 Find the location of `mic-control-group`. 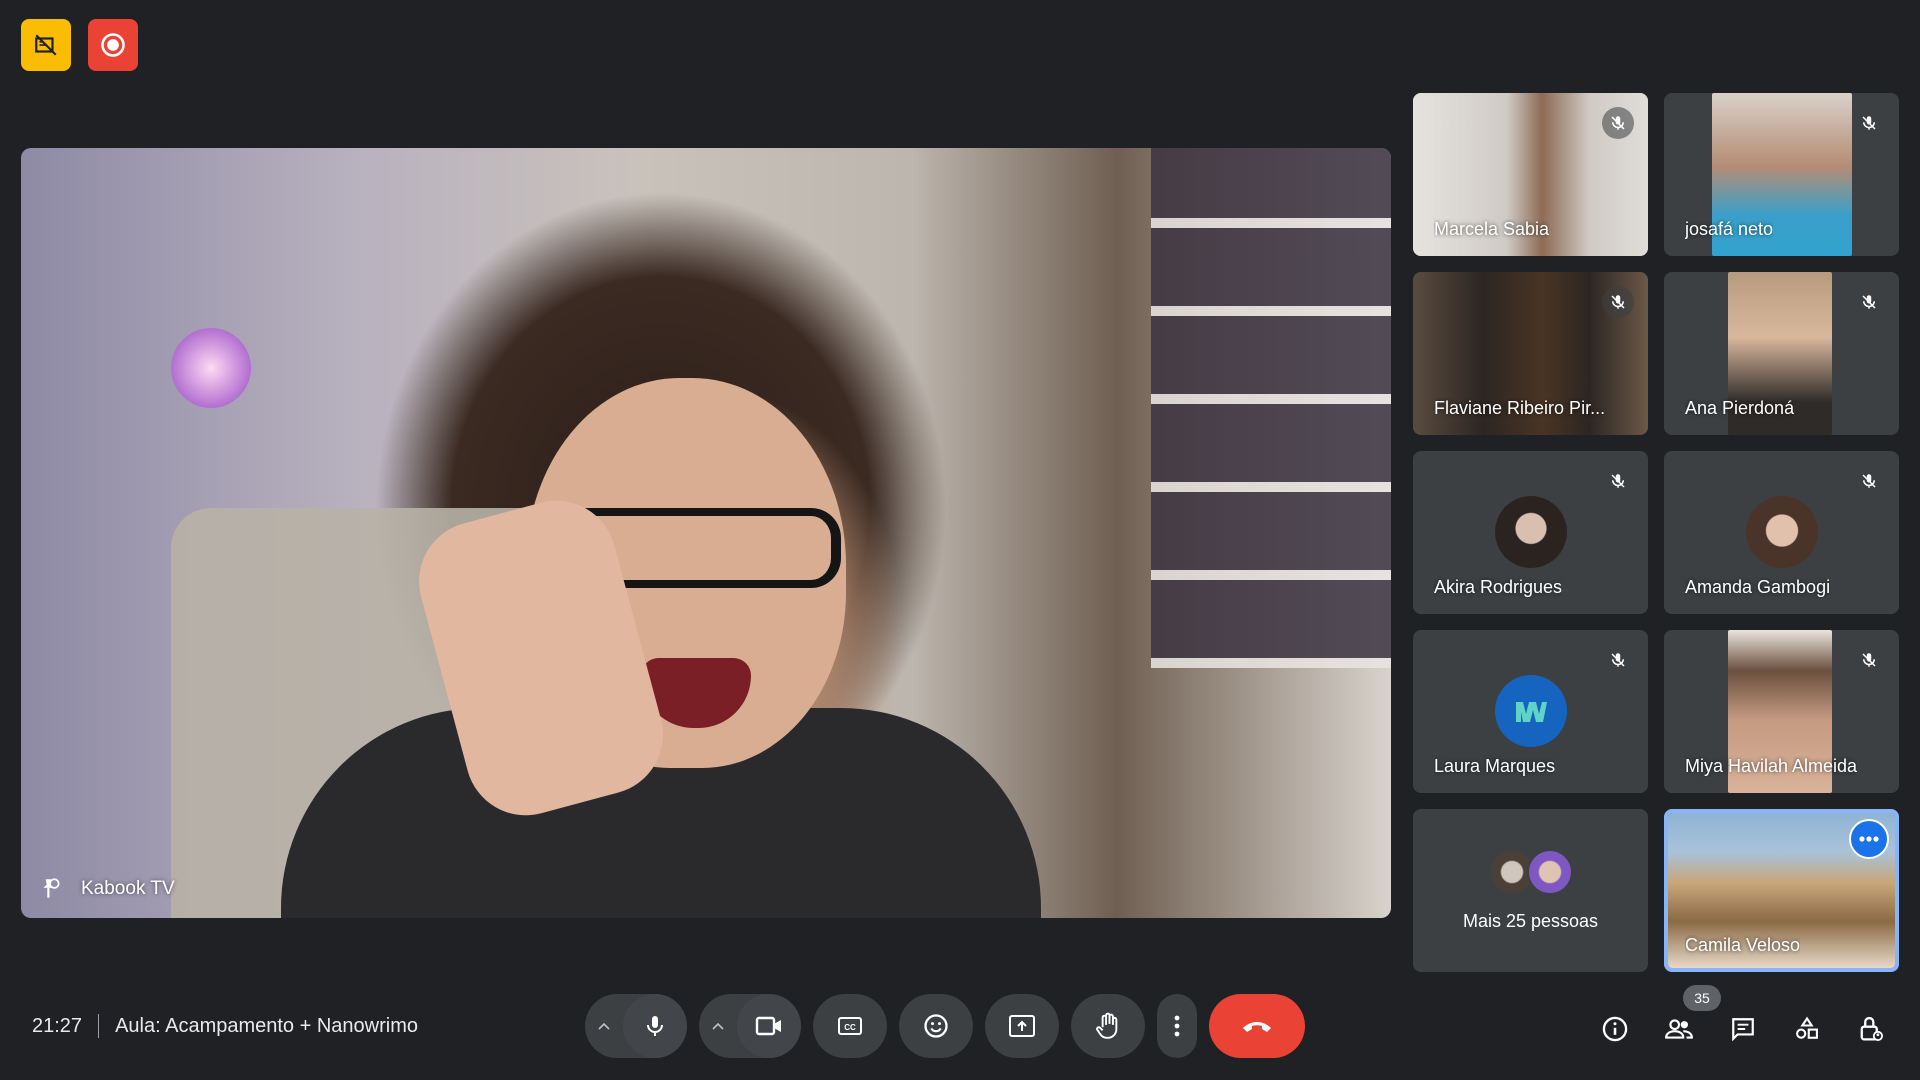

mic-control-group is located at coordinates (636, 1026).